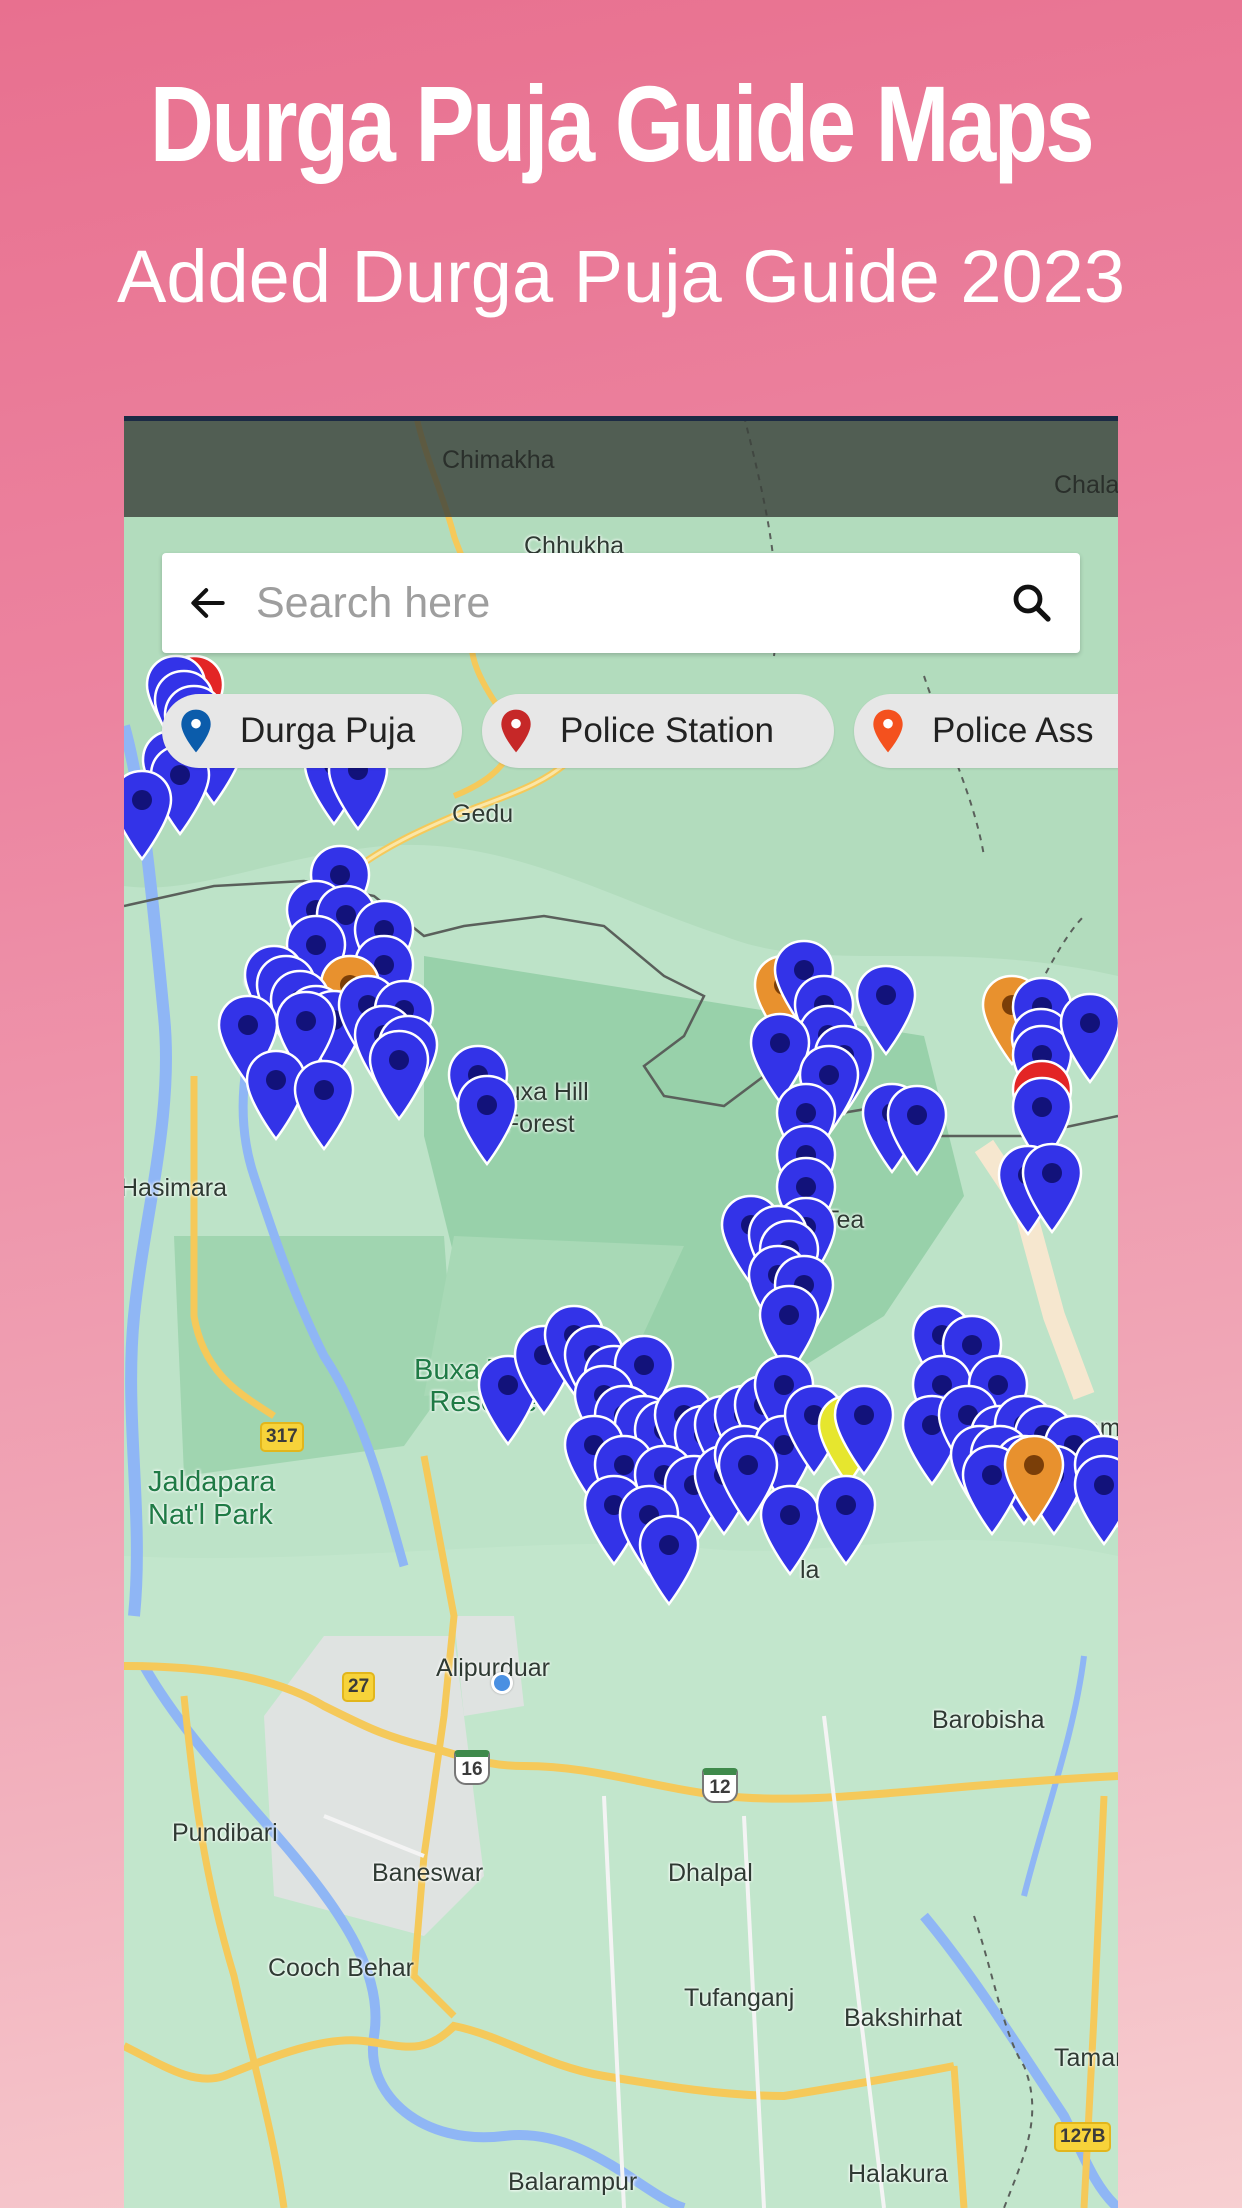  What do you see at coordinates (483, 814) in the screenshot?
I see `map-label-gedu: Gedu` at bounding box center [483, 814].